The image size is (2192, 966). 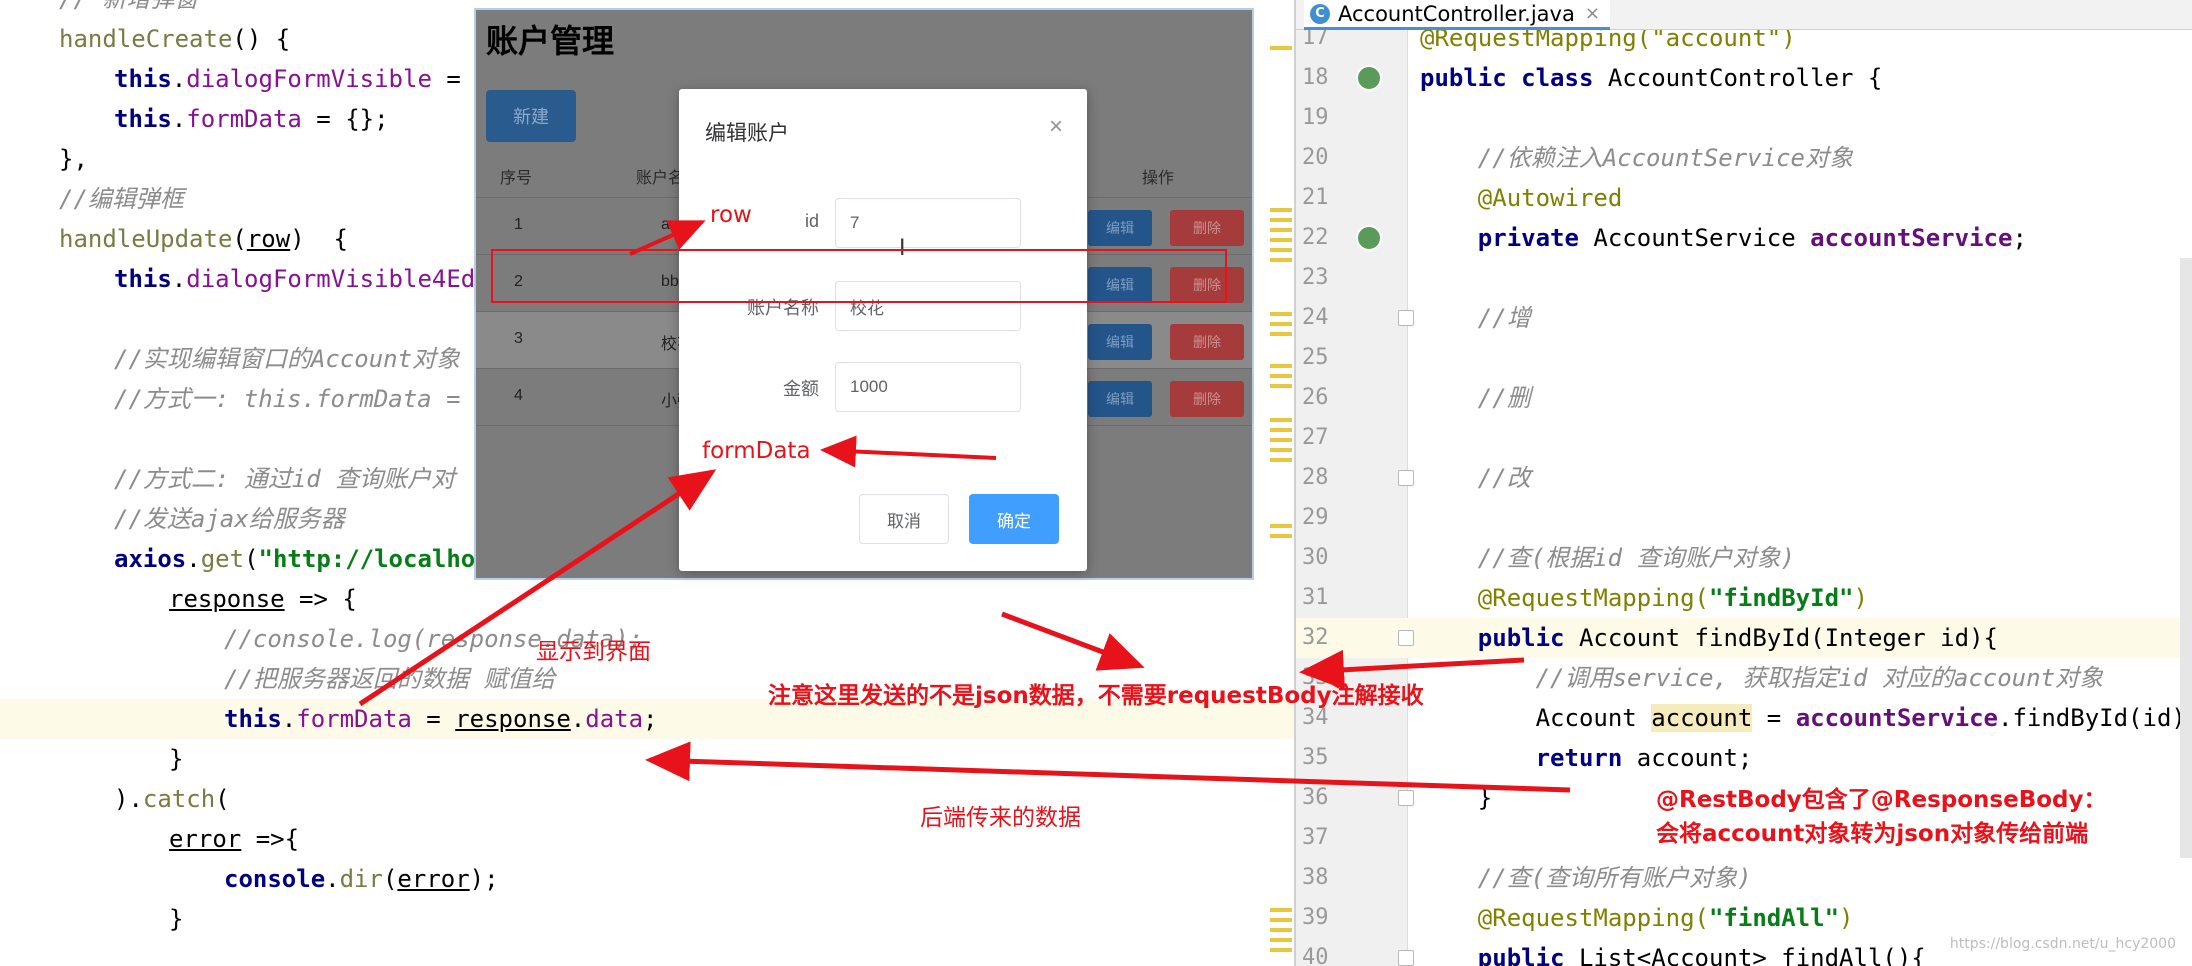 What do you see at coordinates (1056, 127) in the screenshot?
I see `close-icon: ×` at bounding box center [1056, 127].